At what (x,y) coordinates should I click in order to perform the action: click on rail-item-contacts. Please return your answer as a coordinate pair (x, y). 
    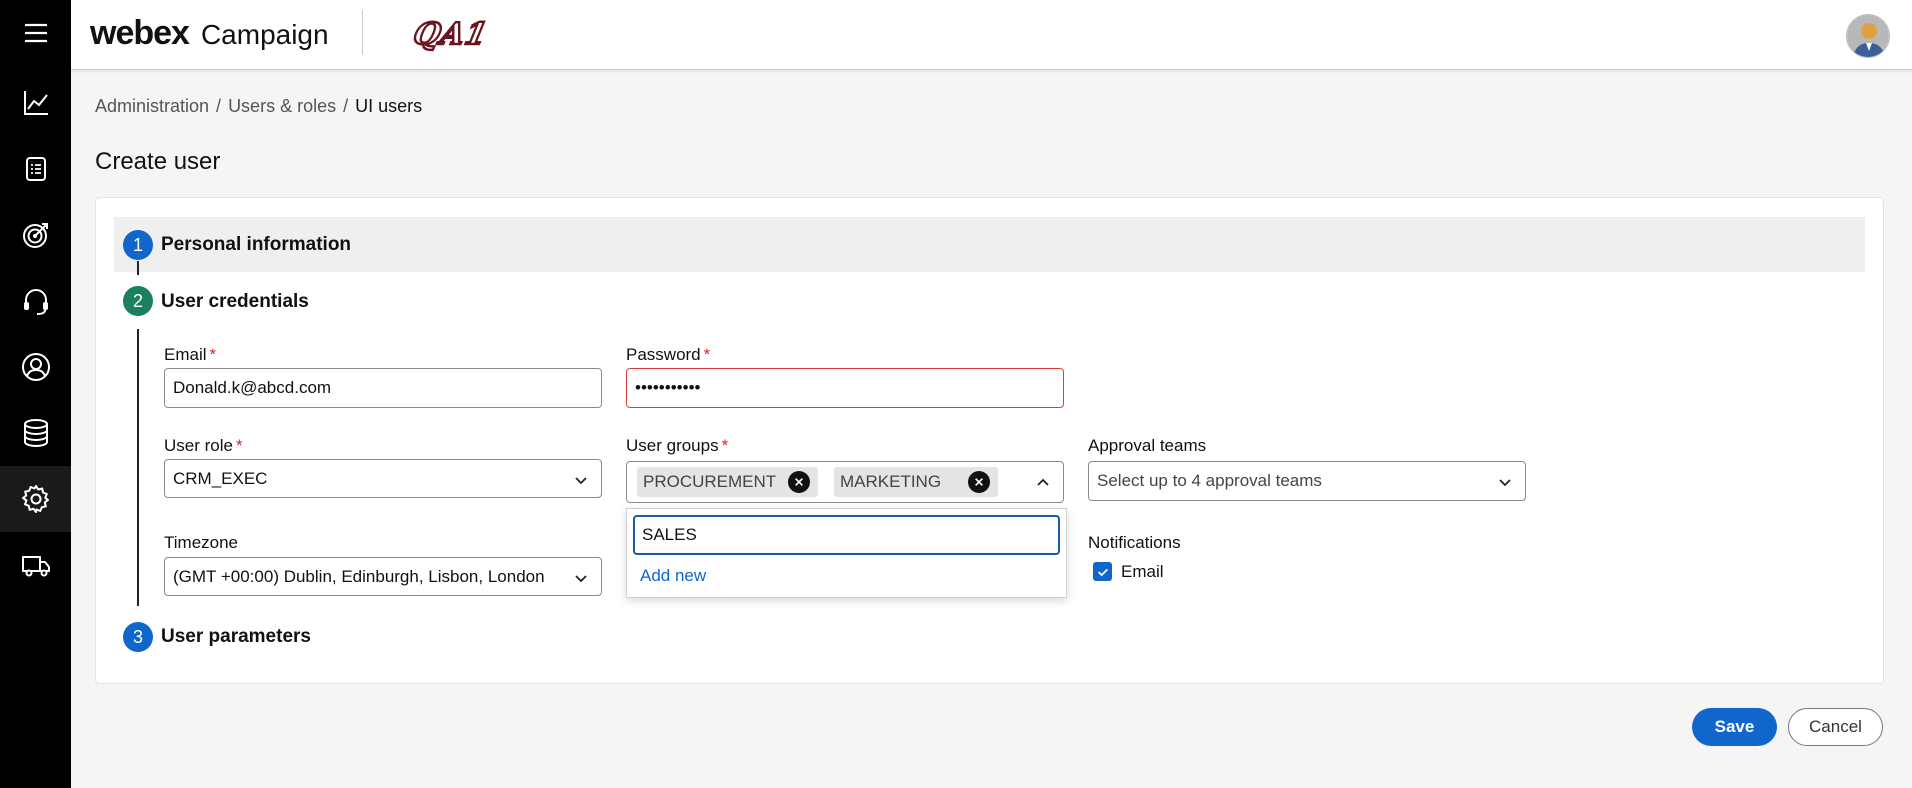
    Looking at the image, I should click on (35, 367).